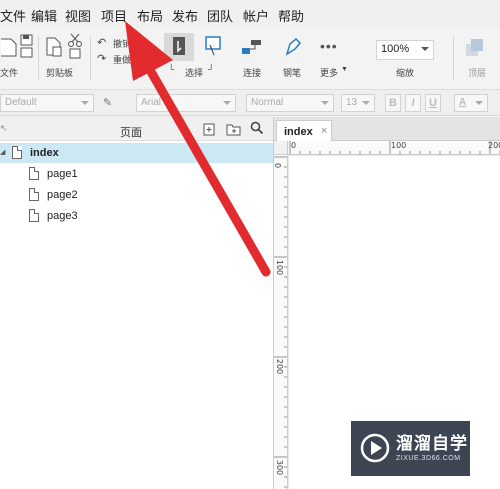  Describe the element at coordinates (290, 103) in the screenshot. I see `font-weight-select: Normal` at that location.